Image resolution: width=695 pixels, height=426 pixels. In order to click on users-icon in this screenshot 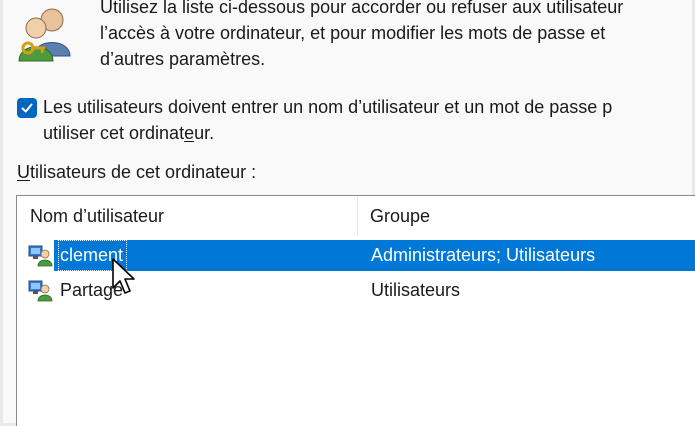, I will do `click(44, 35)`.